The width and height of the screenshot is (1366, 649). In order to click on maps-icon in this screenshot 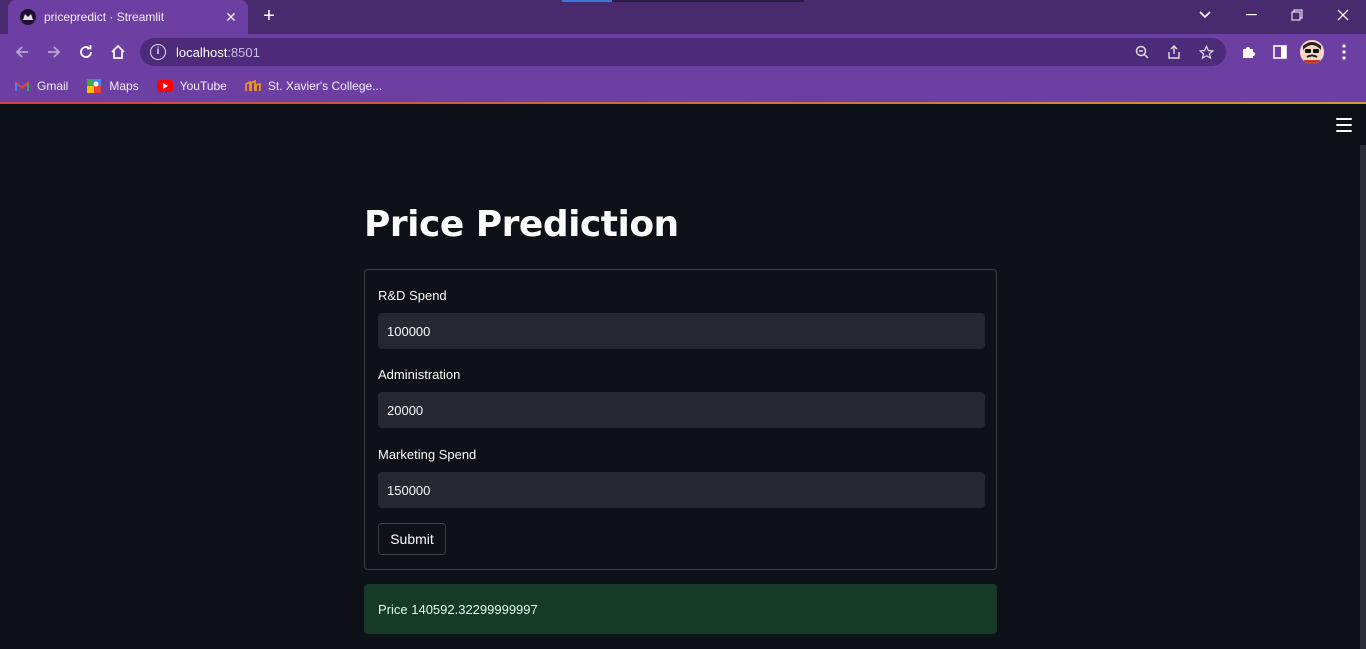, I will do `click(94, 86)`.